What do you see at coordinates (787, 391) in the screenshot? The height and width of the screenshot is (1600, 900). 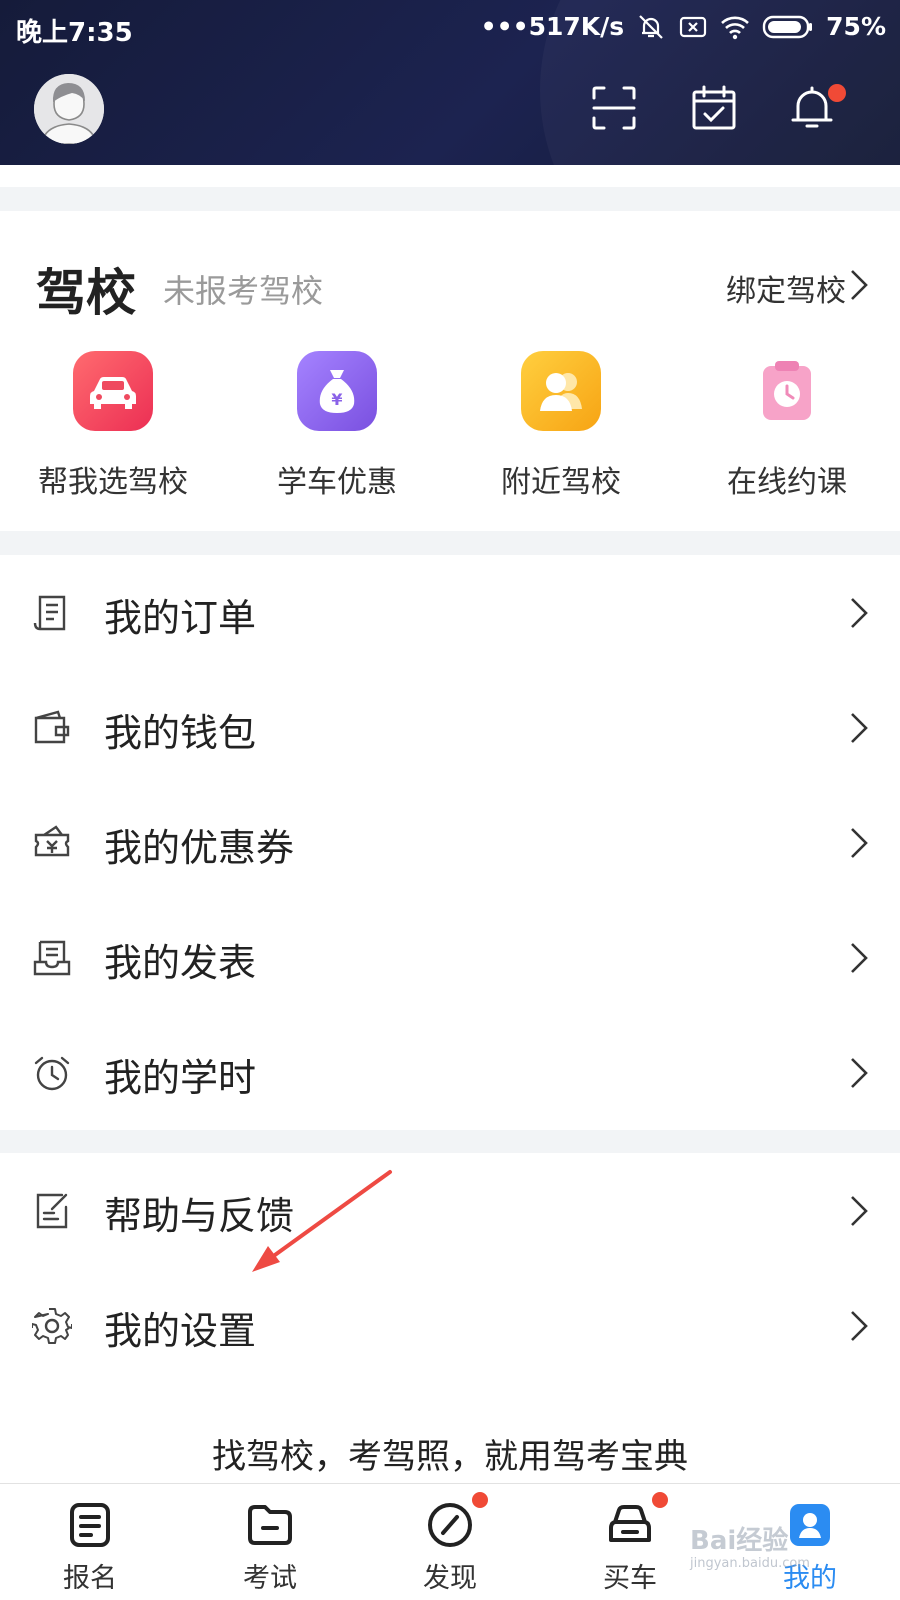 I see `clock-clipboard-icon` at bounding box center [787, 391].